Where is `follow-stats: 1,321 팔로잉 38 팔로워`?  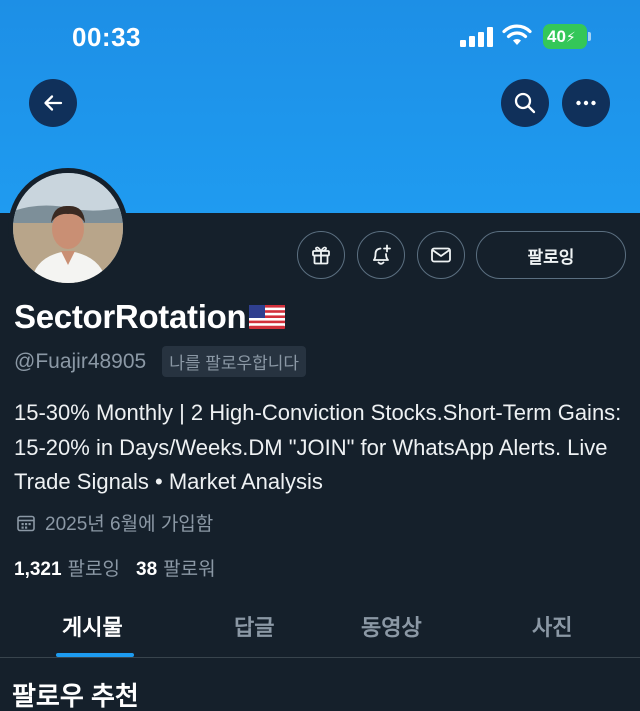 follow-stats: 1,321 팔로잉 38 팔로워 is located at coordinates (123, 567).